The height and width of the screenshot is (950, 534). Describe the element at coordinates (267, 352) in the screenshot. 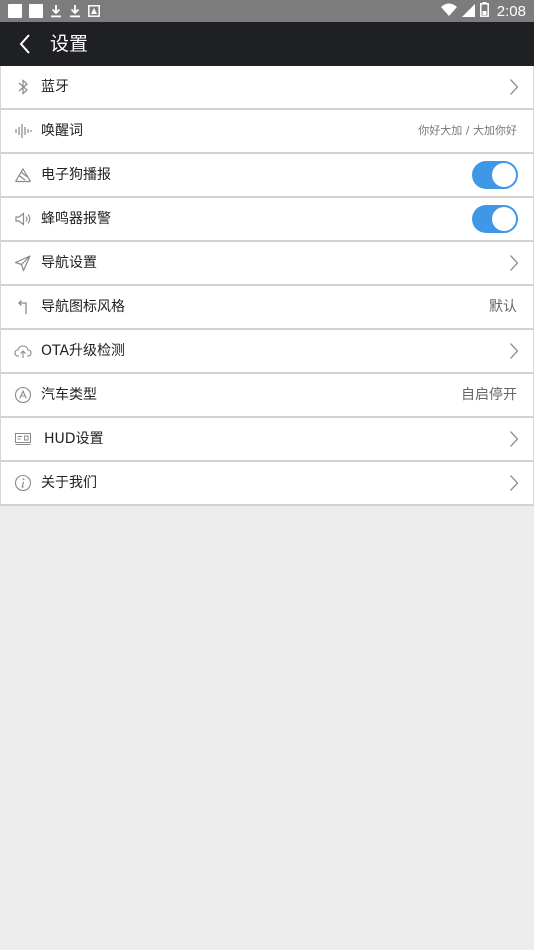

I see `setting-row-ota-update: OTA升级检测` at that location.